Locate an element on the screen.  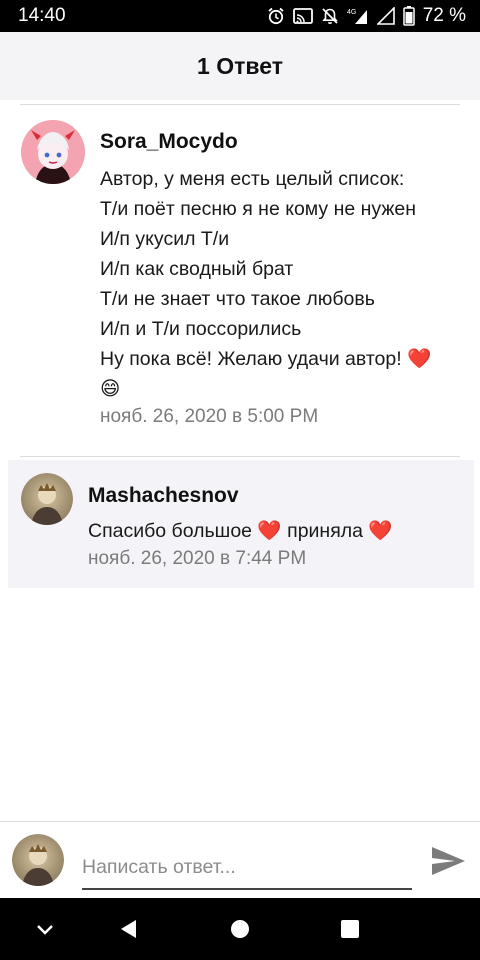
avatar is located at coordinates (53, 152).